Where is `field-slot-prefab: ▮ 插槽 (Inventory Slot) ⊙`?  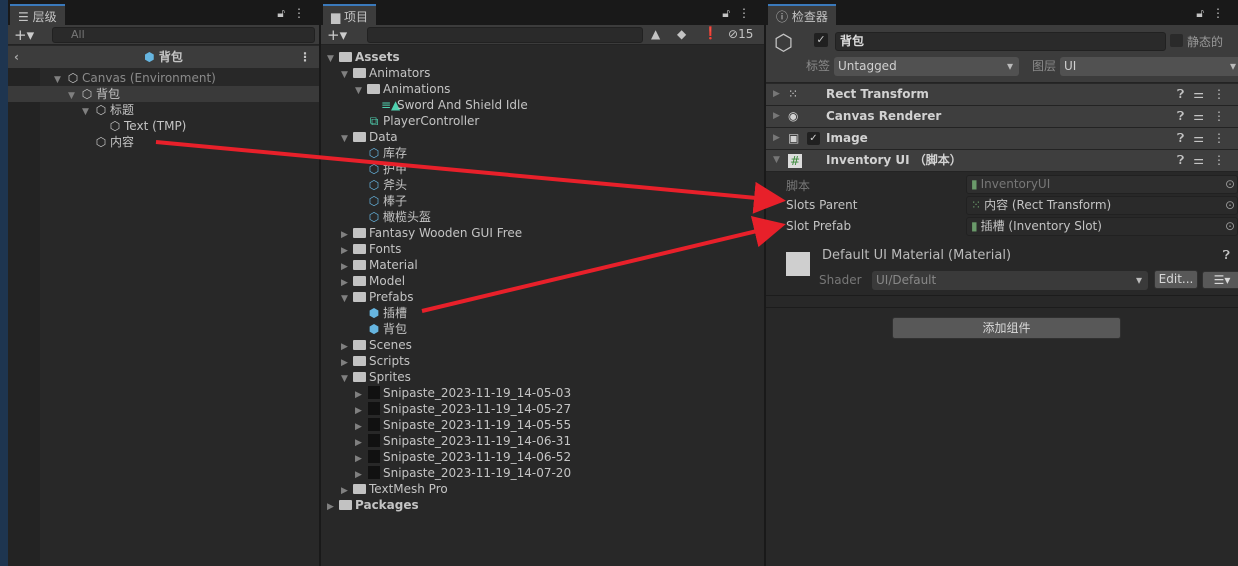 field-slot-prefab: ▮ 插槽 (Inventory Slot) ⊙ is located at coordinates (1102, 226).